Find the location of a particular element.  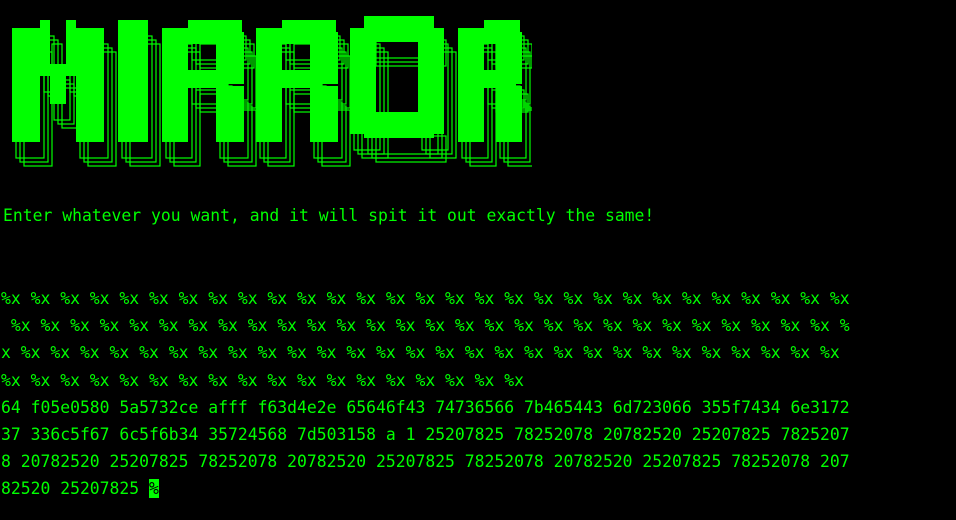

terminal-cursor: % is located at coordinates (154, 489).